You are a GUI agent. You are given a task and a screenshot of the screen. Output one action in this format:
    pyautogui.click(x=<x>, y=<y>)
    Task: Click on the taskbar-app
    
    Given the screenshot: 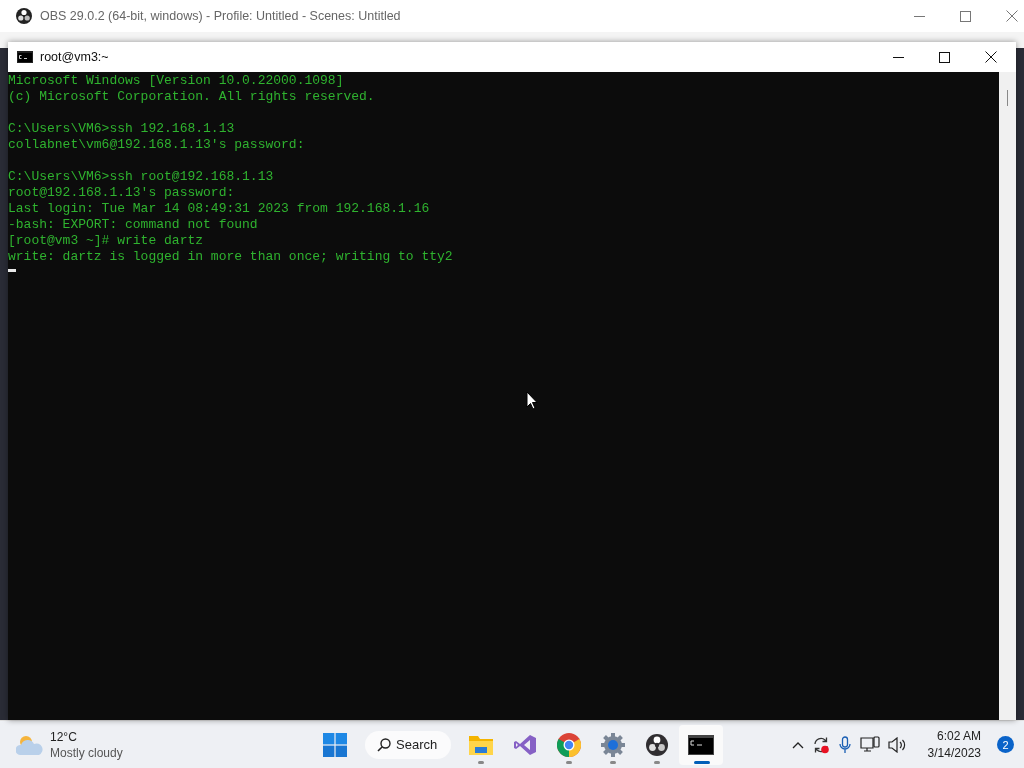 What is the action you would take?
    pyautogui.click(x=701, y=744)
    